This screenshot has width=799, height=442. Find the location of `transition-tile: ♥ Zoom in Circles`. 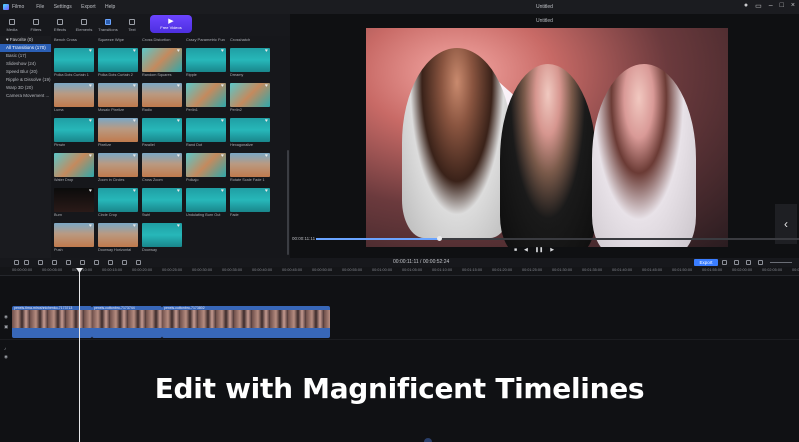

transition-tile: ♥ Zoom in Circles is located at coordinates (118, 168).